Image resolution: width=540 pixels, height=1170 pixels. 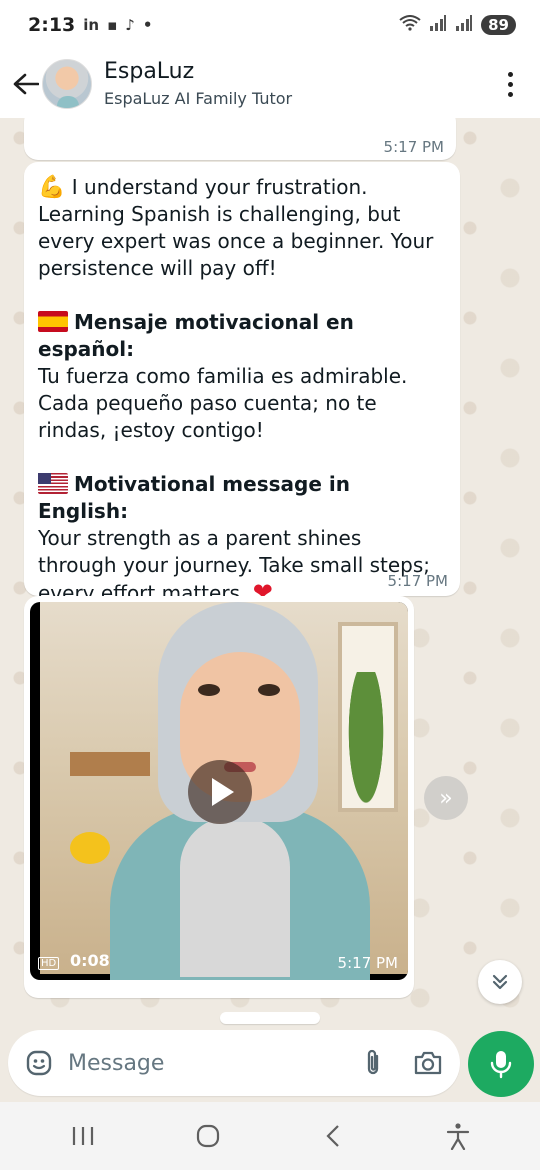 What do you see at coordinates (149, 71) in the screenshot?
I see `contact-name: EspaLuz` at bounding box center [149, 71].